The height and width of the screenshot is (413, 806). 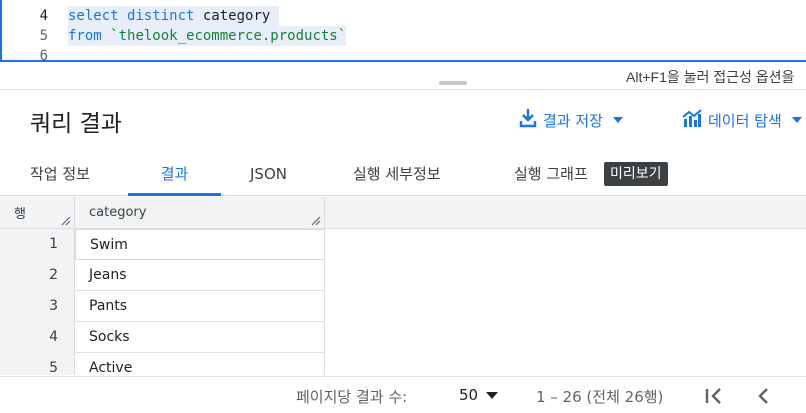 I want to click on row-number-cell: 2, so click(x=37, y=275).